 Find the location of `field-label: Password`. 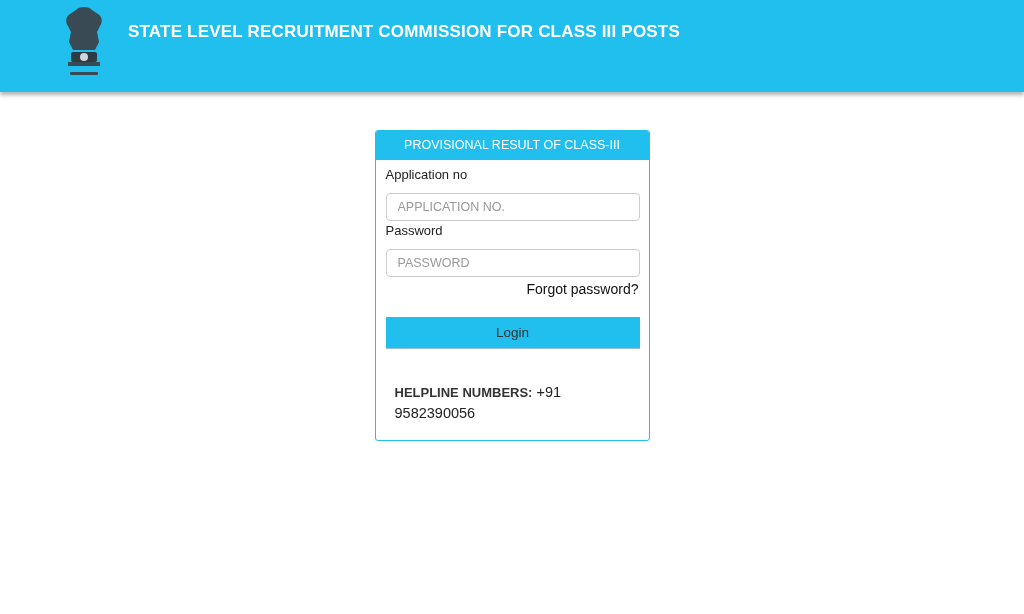

field-label: Password is located at coordinates (414, 230).